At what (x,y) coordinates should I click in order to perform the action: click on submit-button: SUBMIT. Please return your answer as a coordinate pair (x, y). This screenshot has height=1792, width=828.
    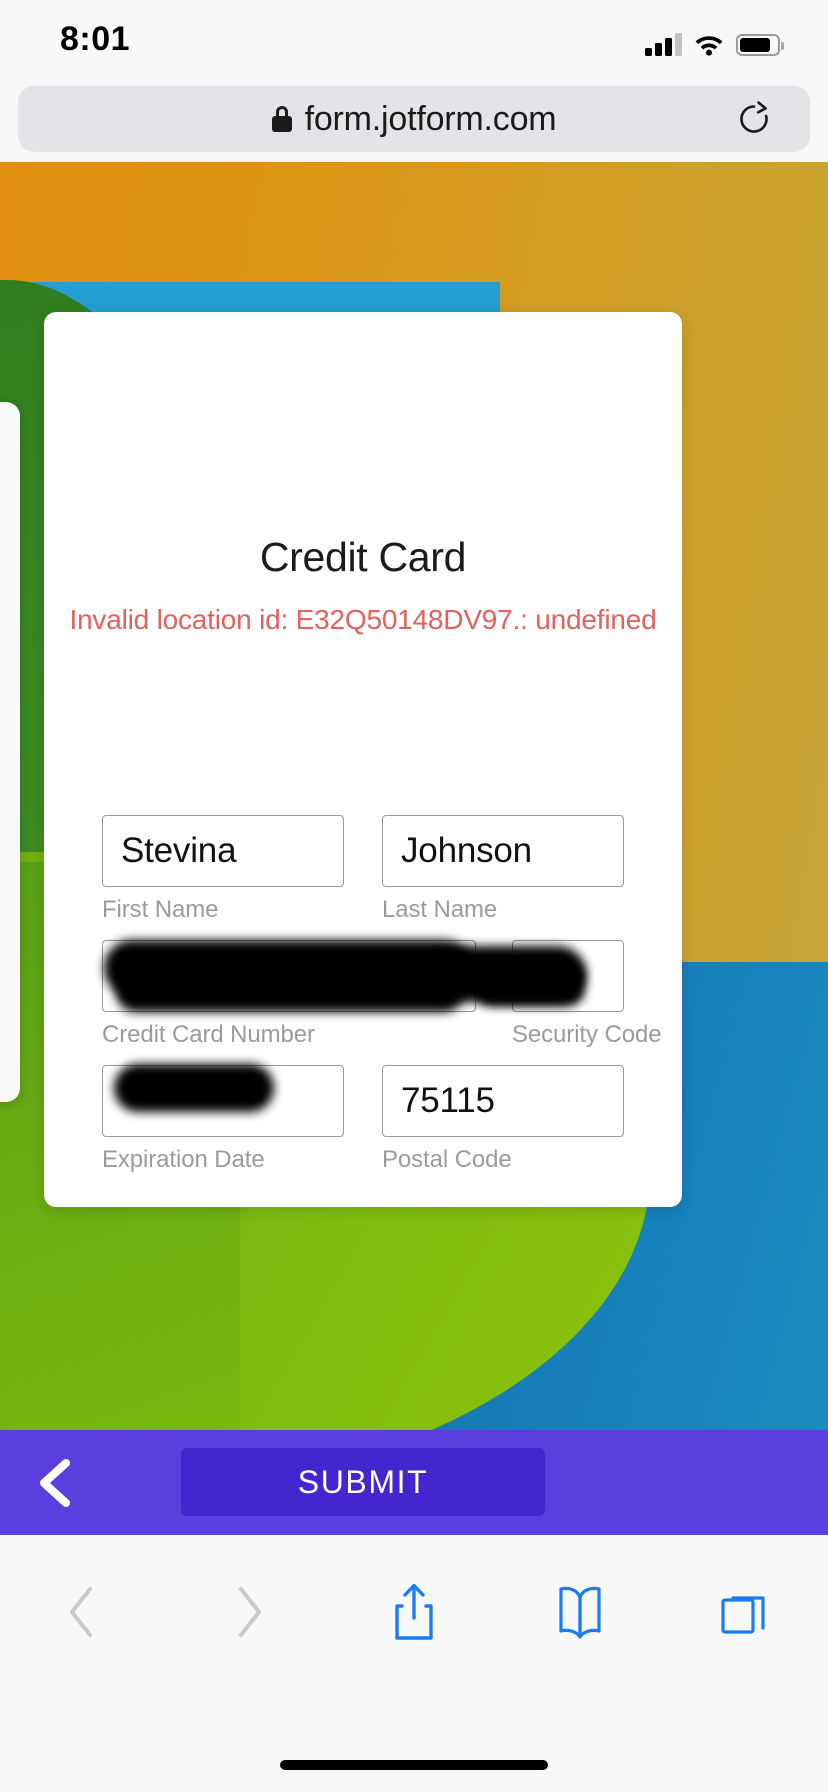
    Looking at the image, I should click on (363, 1482).